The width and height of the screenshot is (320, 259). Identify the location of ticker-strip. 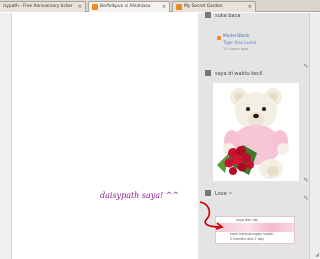
(255, 227).